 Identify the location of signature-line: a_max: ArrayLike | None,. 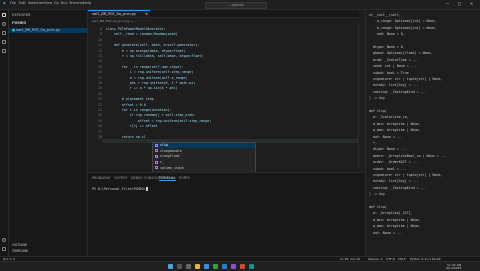
(395, 130).